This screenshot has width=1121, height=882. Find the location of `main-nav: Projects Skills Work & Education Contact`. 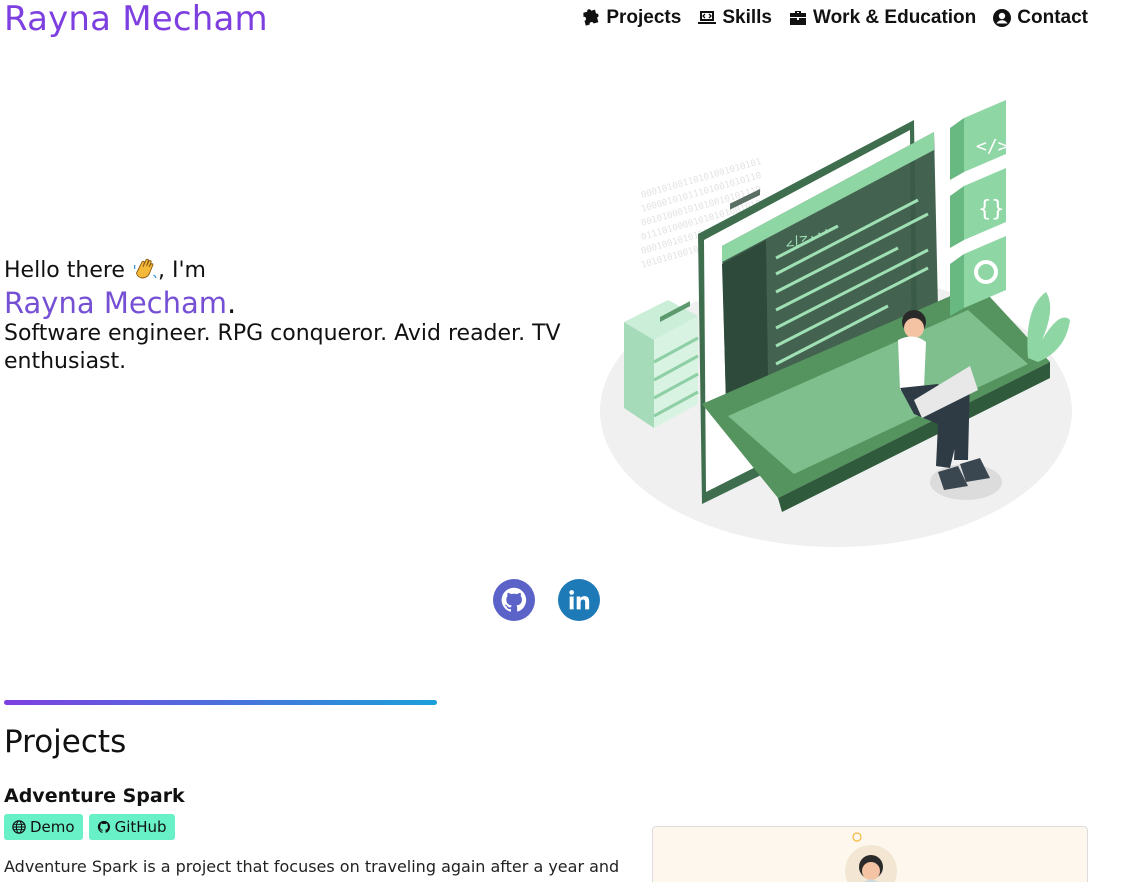

main-nav: Projects Skills Work & Education Contact is located at coordinates (834, 18).